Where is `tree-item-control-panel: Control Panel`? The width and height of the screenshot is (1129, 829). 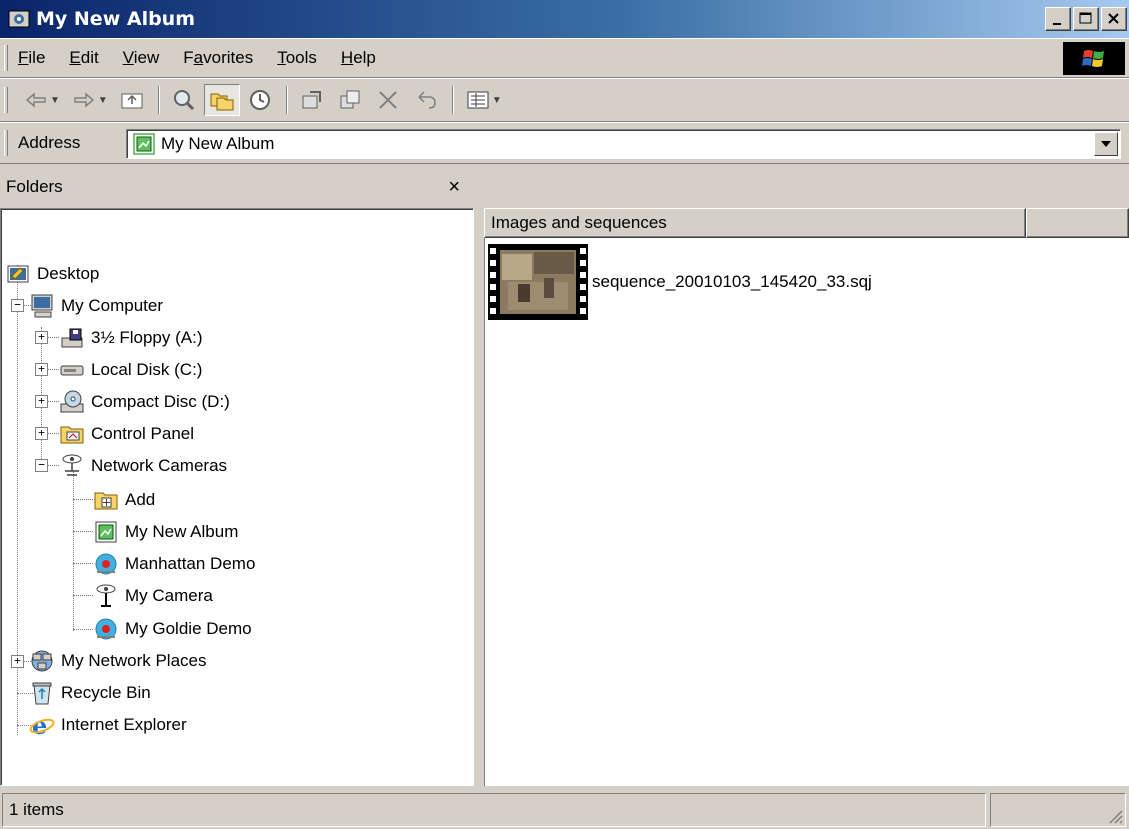 tree-item-control-panel: Control Panel is located at coordinates (126, 434).